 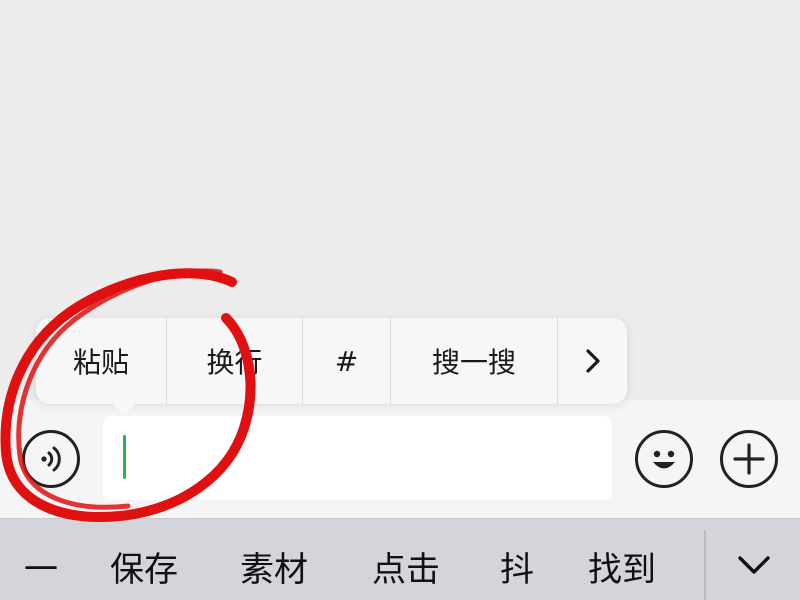 I want to click on suggestion-item: 点击, so click(x=406, y=570).